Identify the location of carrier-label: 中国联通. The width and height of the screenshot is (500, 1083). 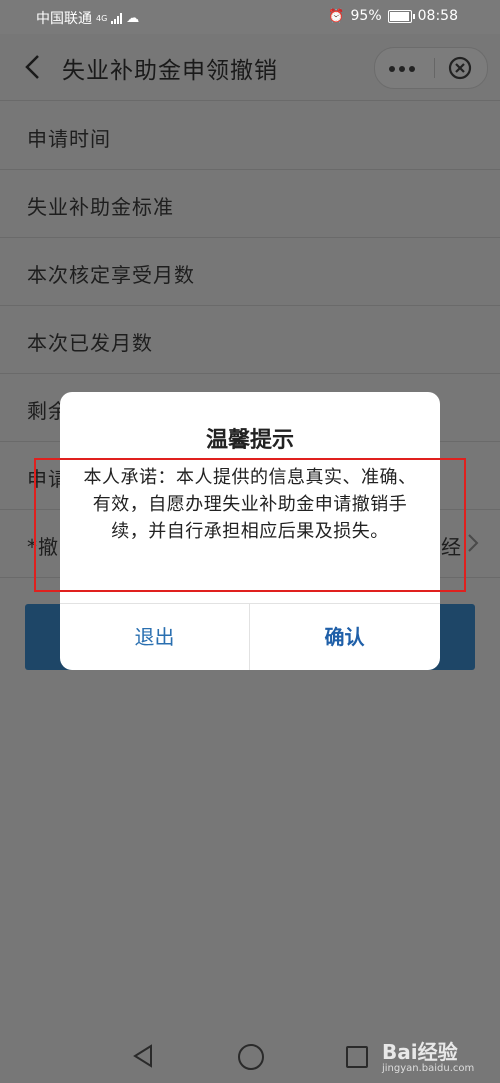
(64, 19).